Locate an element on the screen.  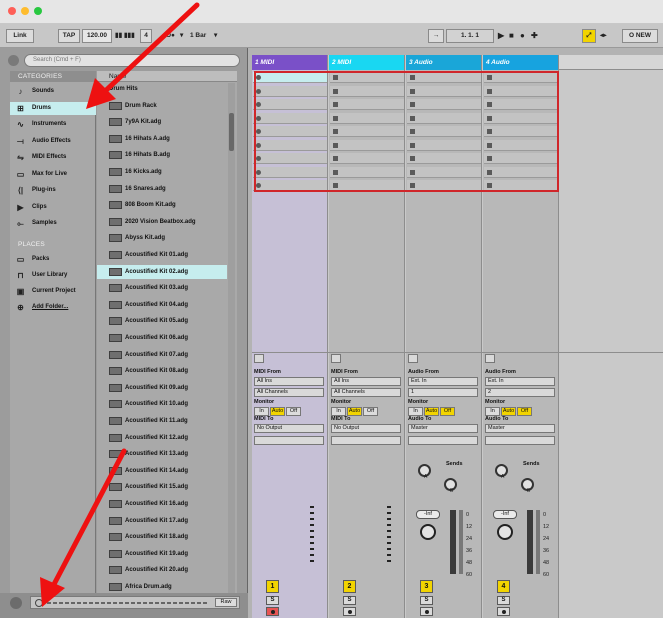
preview-waveform: Raw is located at coordinates (135, 602).